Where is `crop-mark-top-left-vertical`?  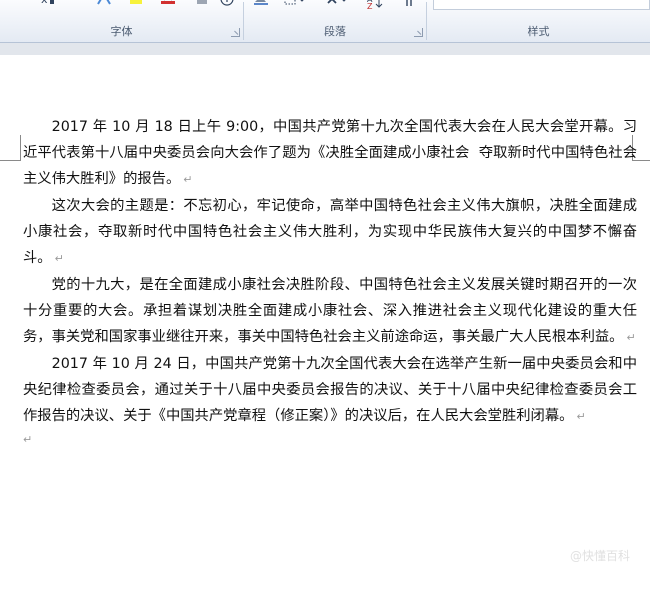 crop-mark-top-left-vertical is located at coordinates (20, 148).